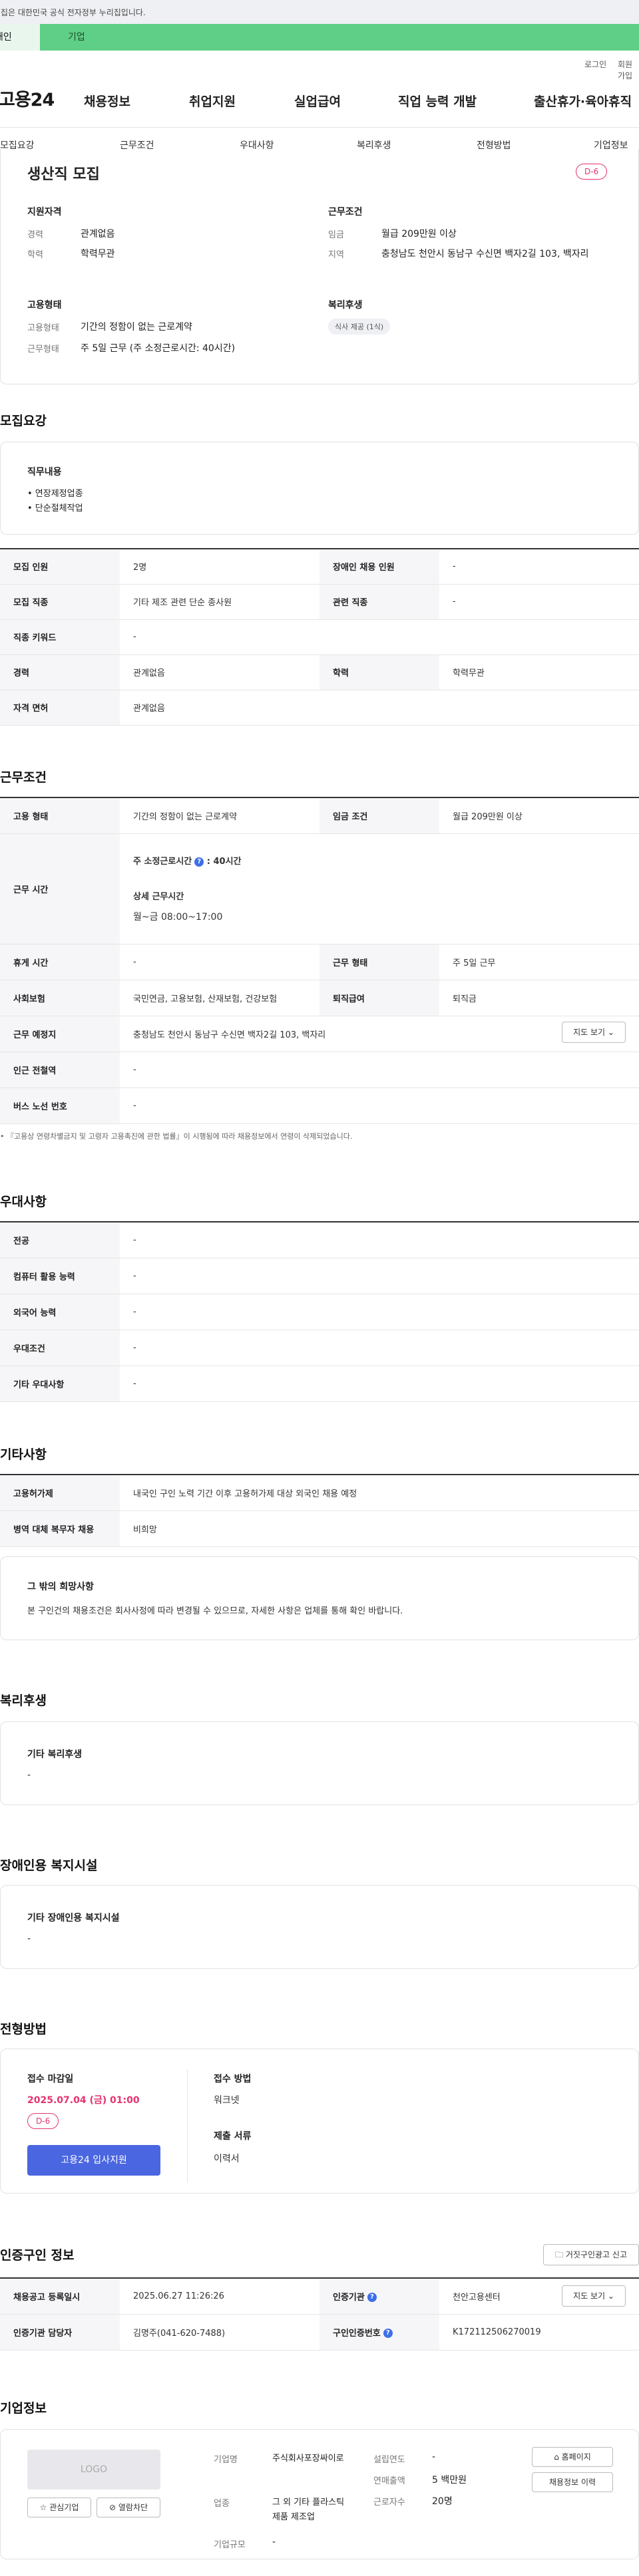 The height and width of the screenshot is (2576, 639). I want to click on block-icon: ⊘, so click(112, 2507).